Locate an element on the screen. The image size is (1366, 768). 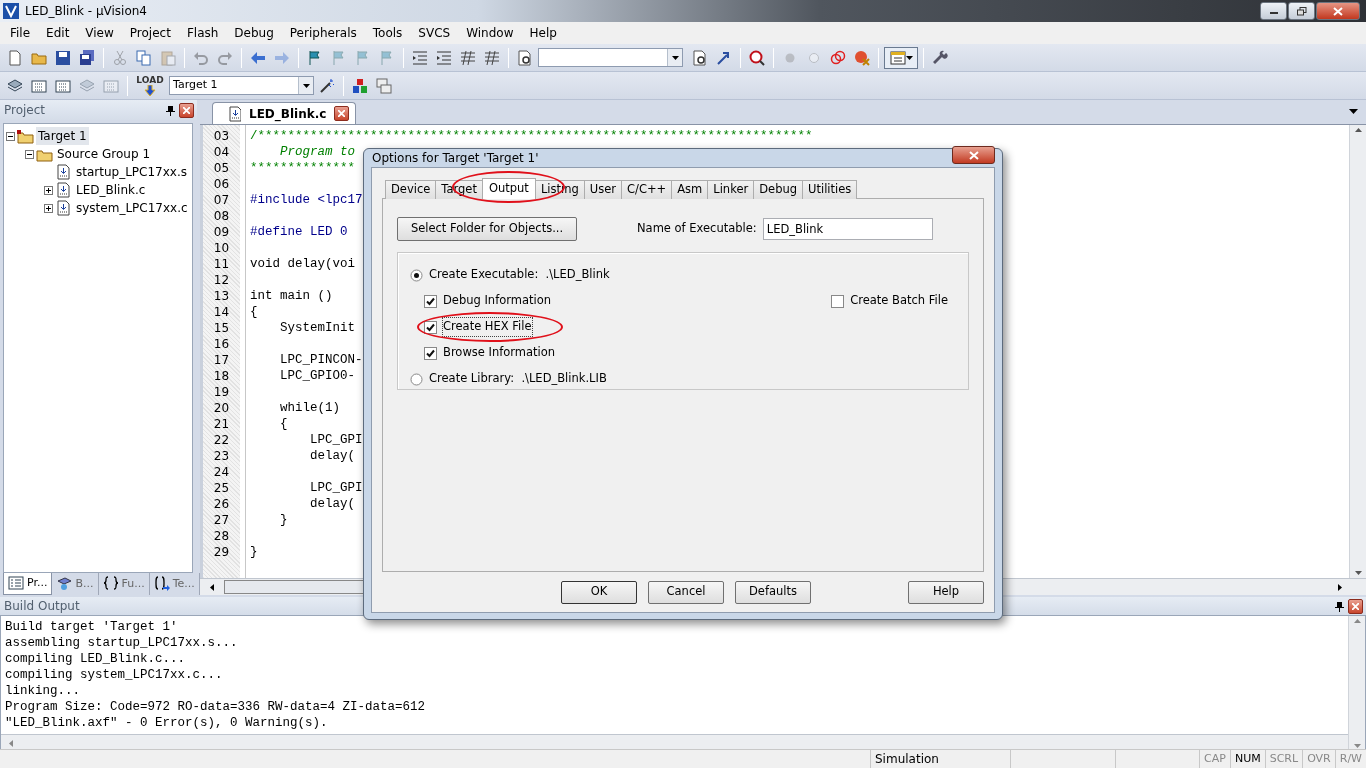
option-label: Create Library: .\LED_Blink.LIB is located at coordinates (518, 379).